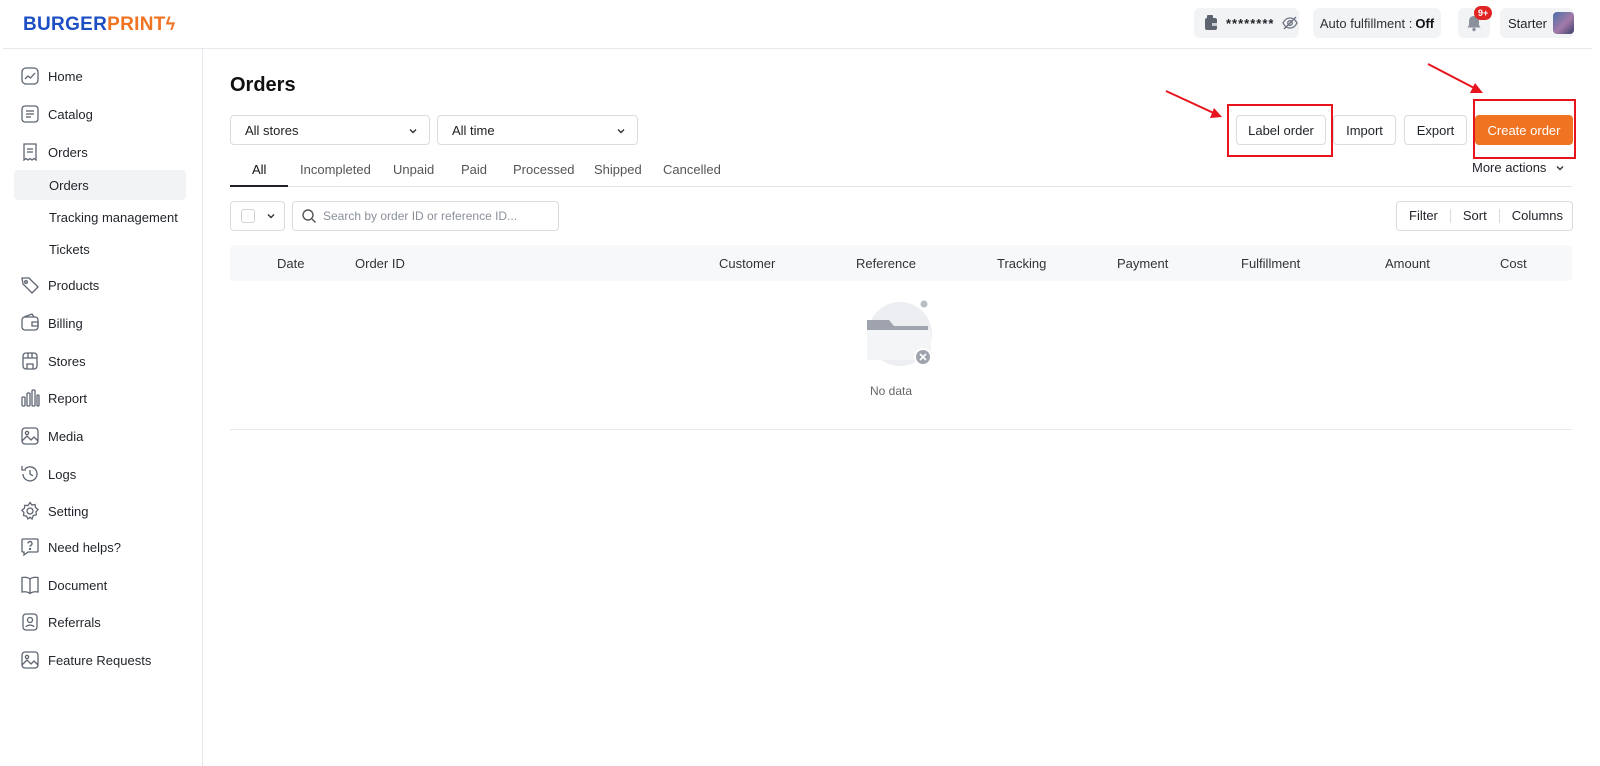  I want to click on sidebar-item-document: Document, so click(63, 585).